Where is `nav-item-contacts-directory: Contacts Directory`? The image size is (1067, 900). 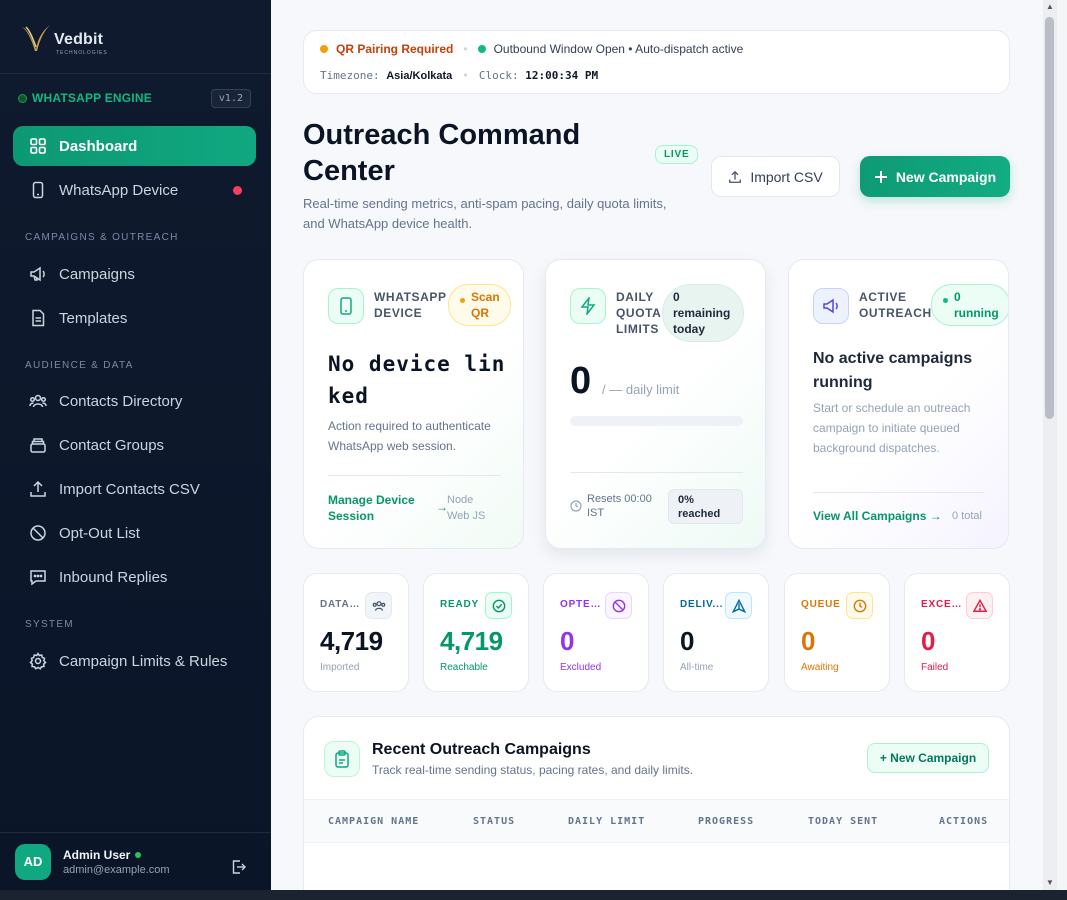 nav-item-contacts-directory: Contacts Directory is located at coordinates (134, 401).